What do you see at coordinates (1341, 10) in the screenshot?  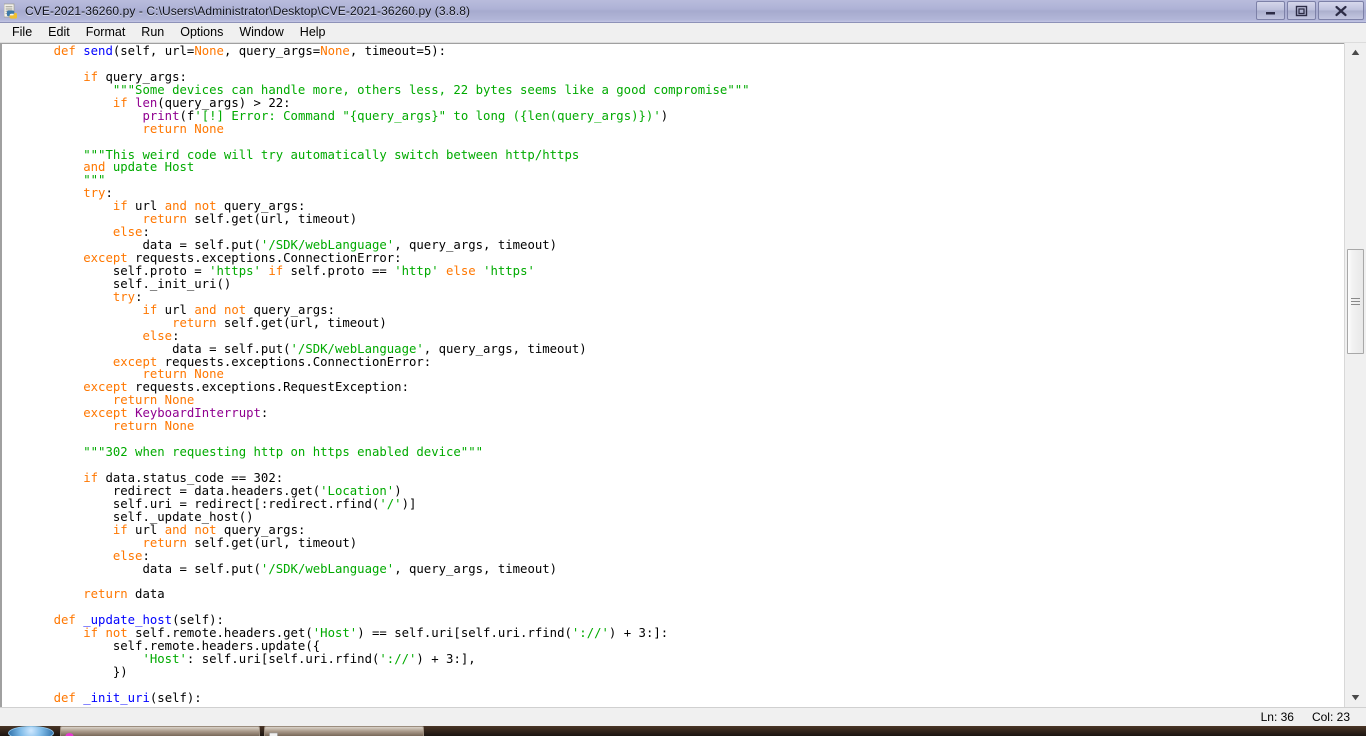 I see `close-button` at bounding box center [1341, 10].